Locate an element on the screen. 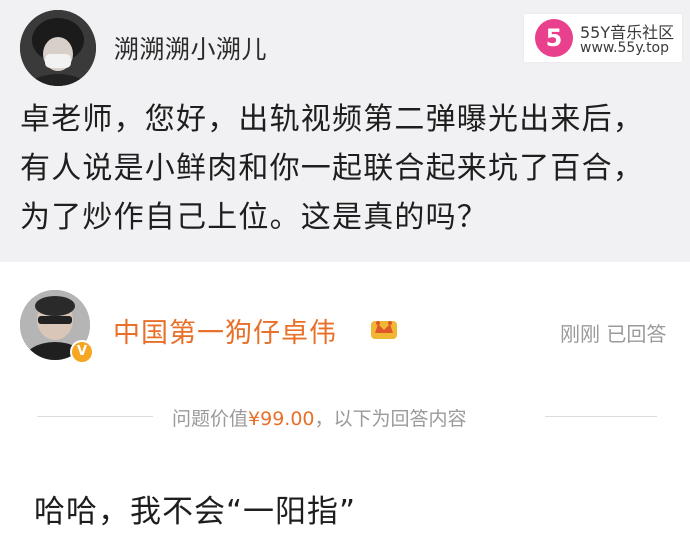  value-price: ¥99.00 is located at coordinates (281, 419).